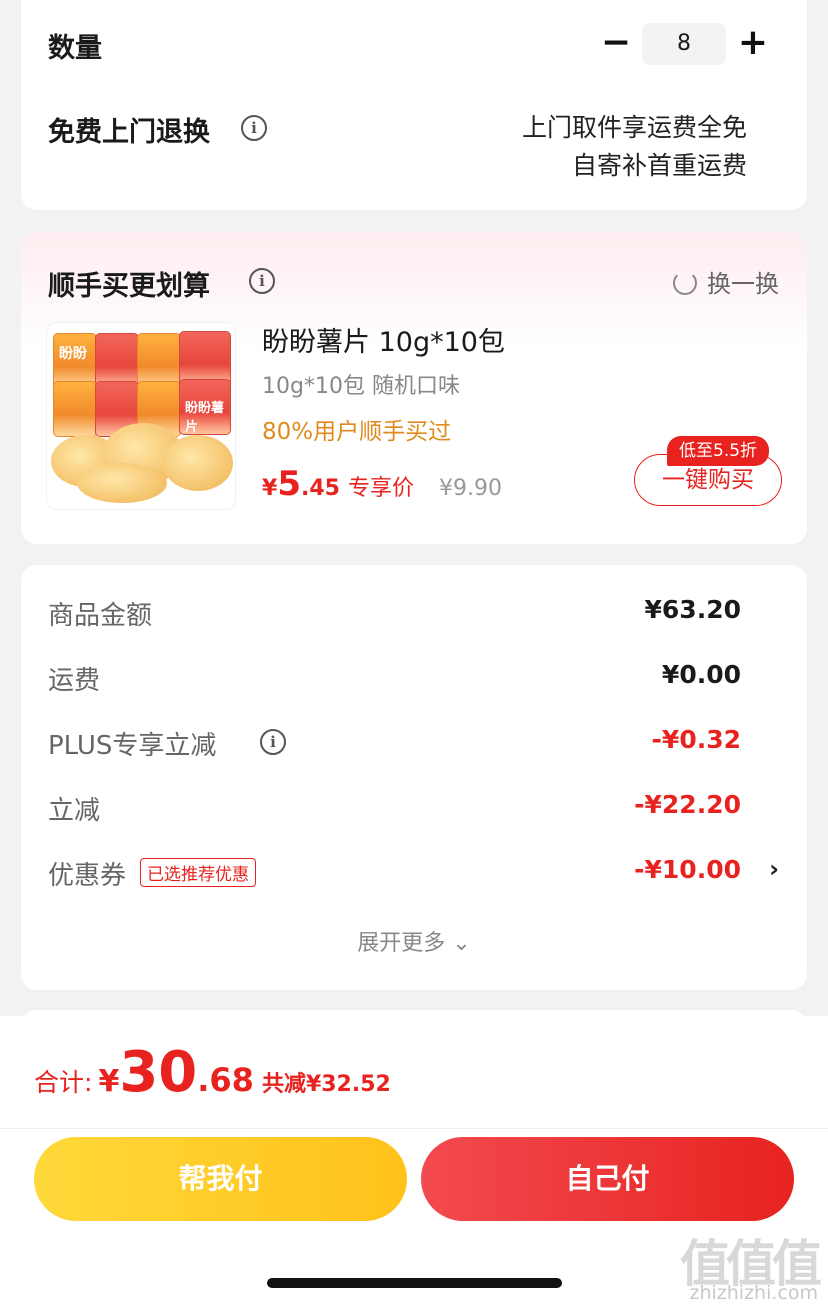 The width and height of the screenshot is (828, 1307). Describe the element at coordinates (685, 283) in the screenshot. I see `refresh-icon` at that location.